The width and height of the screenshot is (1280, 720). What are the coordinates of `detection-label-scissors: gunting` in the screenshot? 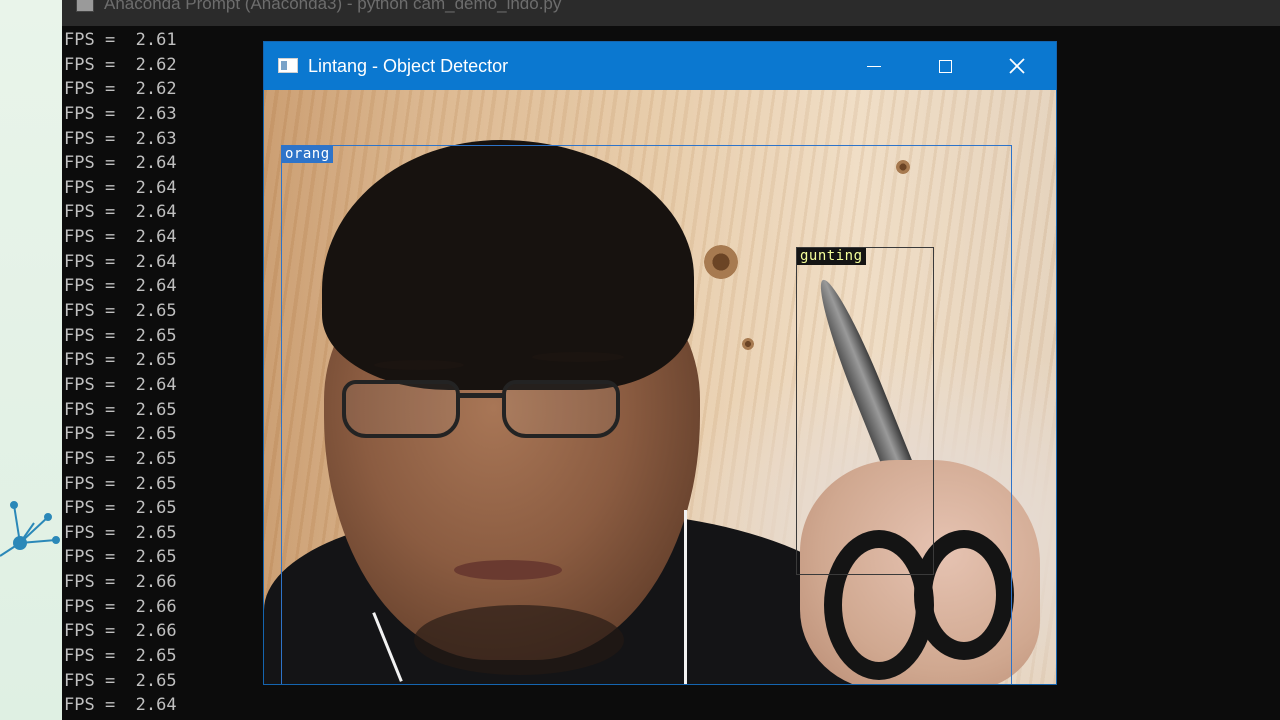 It's located at (831, 256).